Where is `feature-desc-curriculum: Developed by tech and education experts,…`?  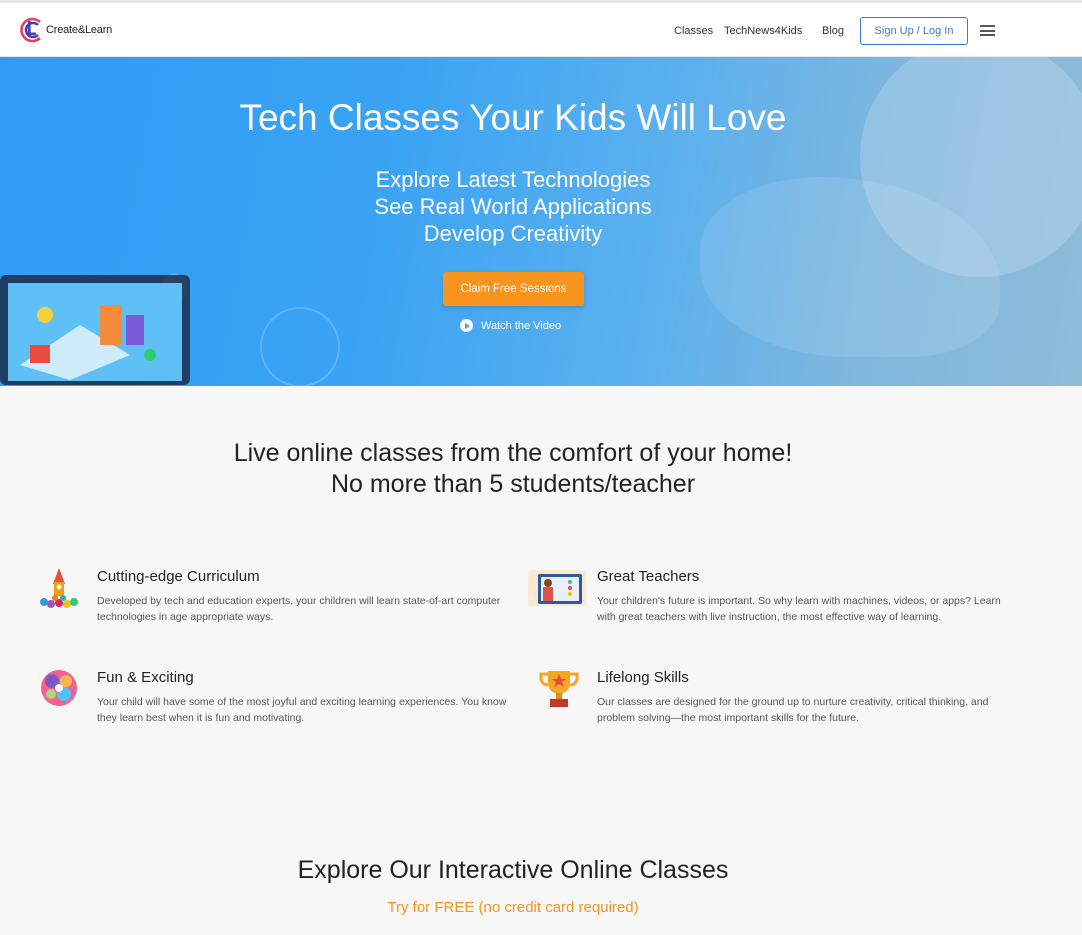
feature-desc-curriculum: Developed by tech and education experts,… is located at coordinates (299, 609).